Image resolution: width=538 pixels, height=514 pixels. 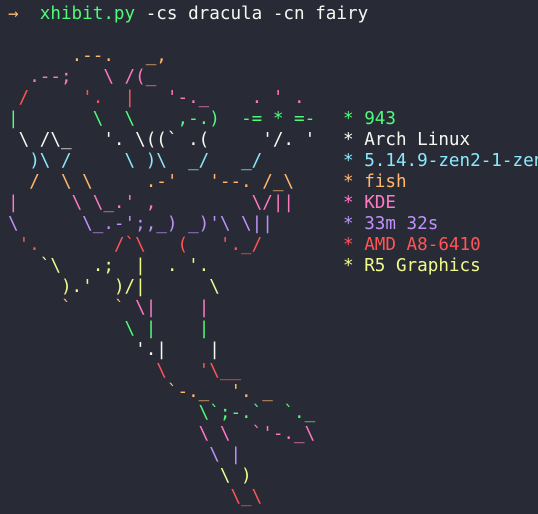 I want to click on info-value: R5 Graphics, so click(x=422, y=266).